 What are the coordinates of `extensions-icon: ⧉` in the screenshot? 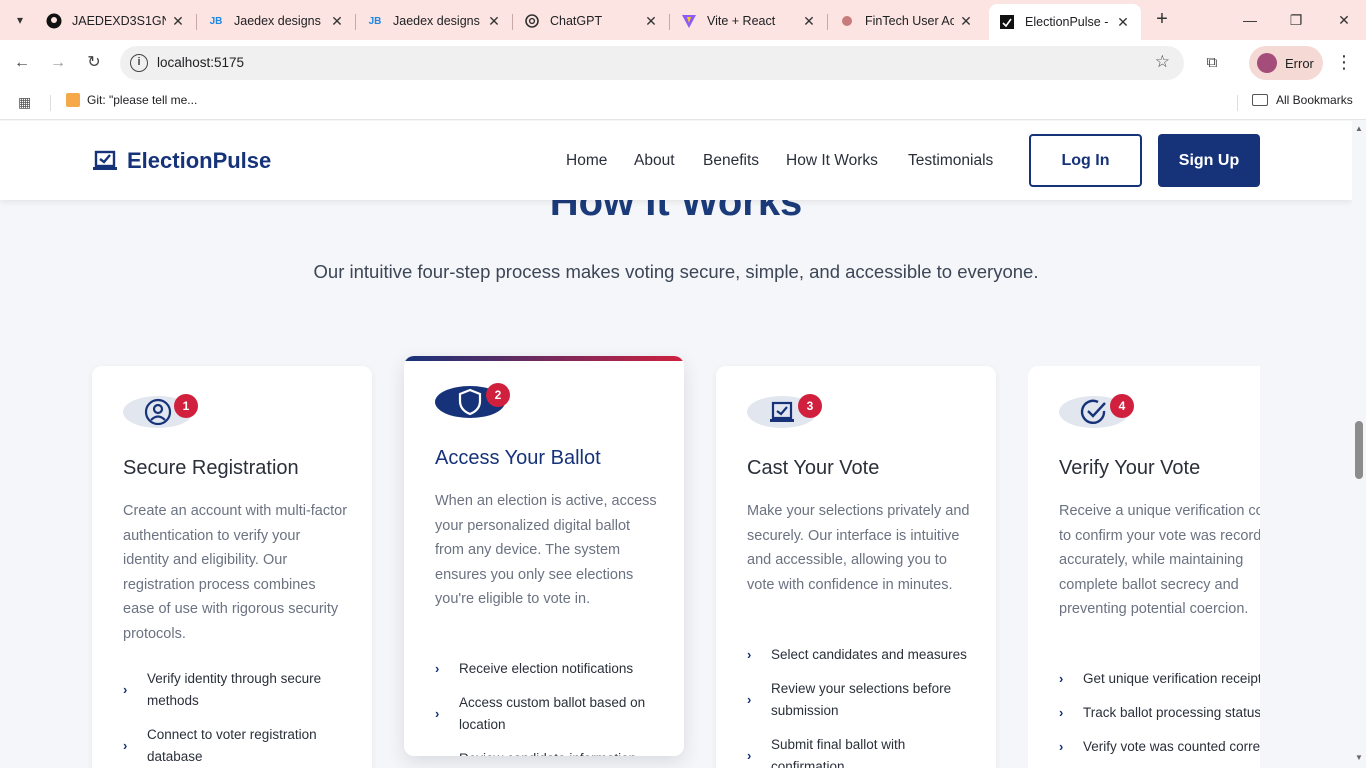 It's located at (1212, 63).